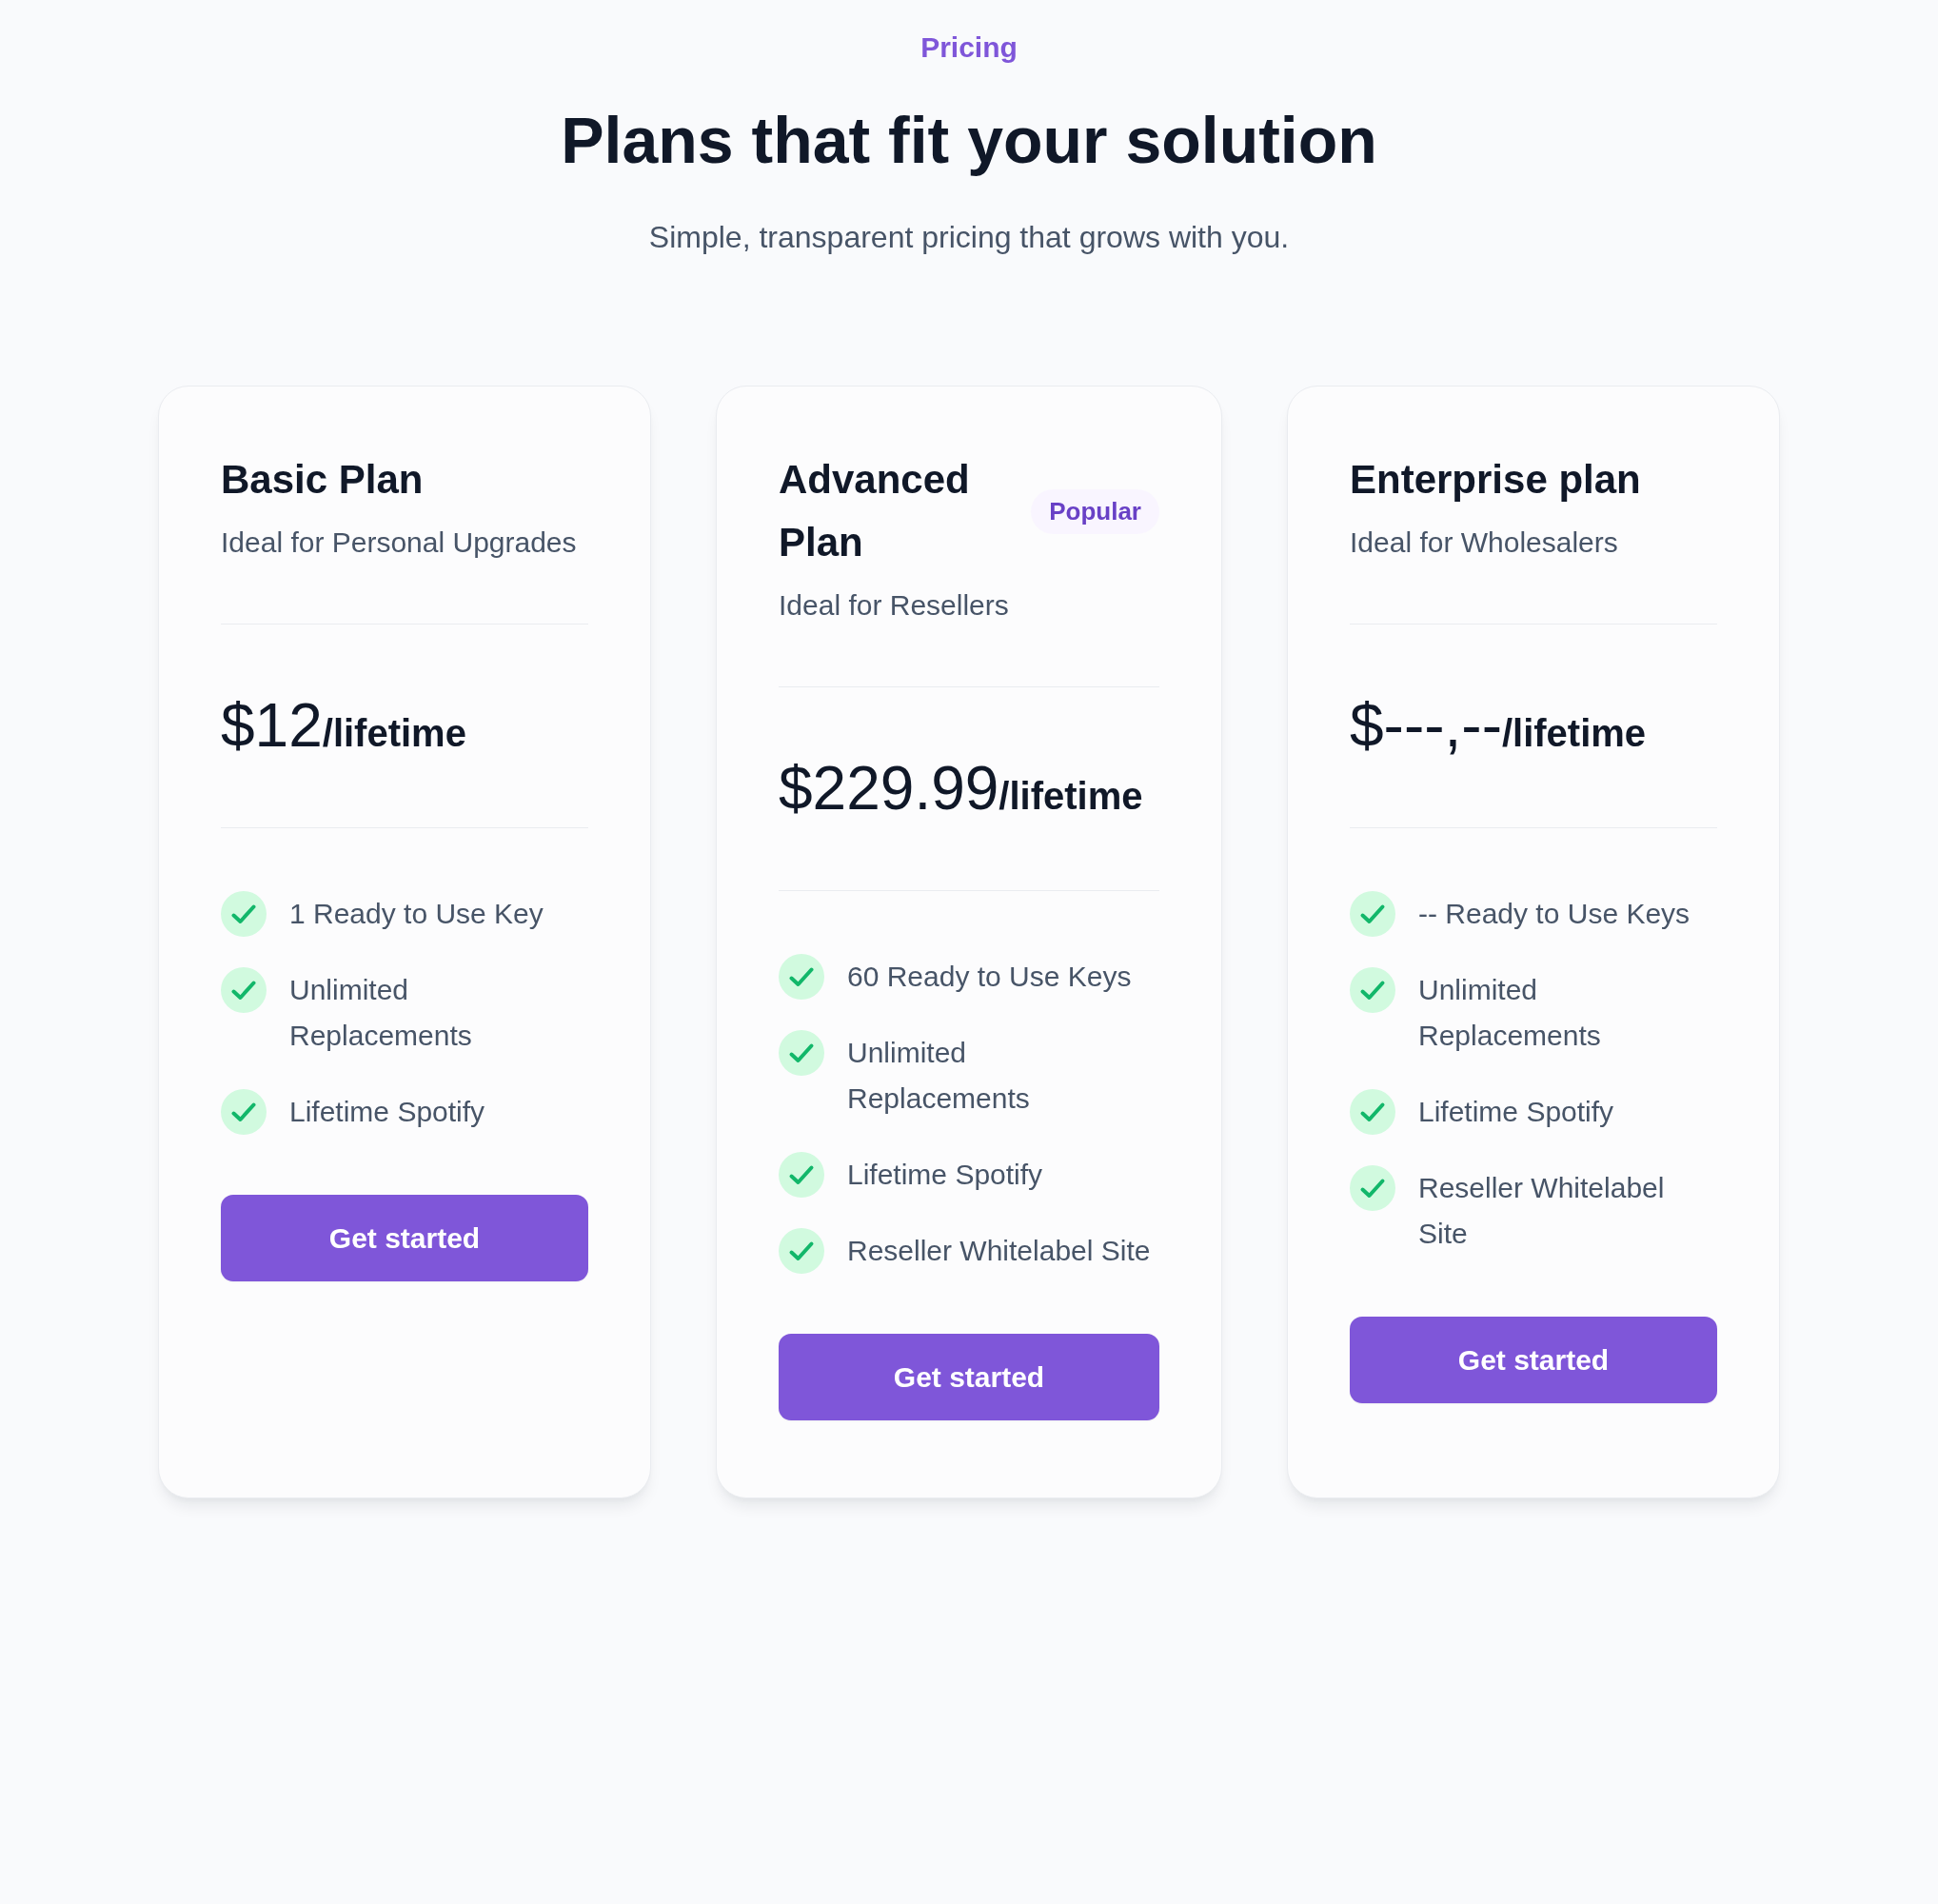 Image resolution: width=1938 pixels, height=1904 pixels. Describe the element at coordinates (400, 543) in the screenshot. I see `plan-description: Ideal for Personal Upgrades` at that location.